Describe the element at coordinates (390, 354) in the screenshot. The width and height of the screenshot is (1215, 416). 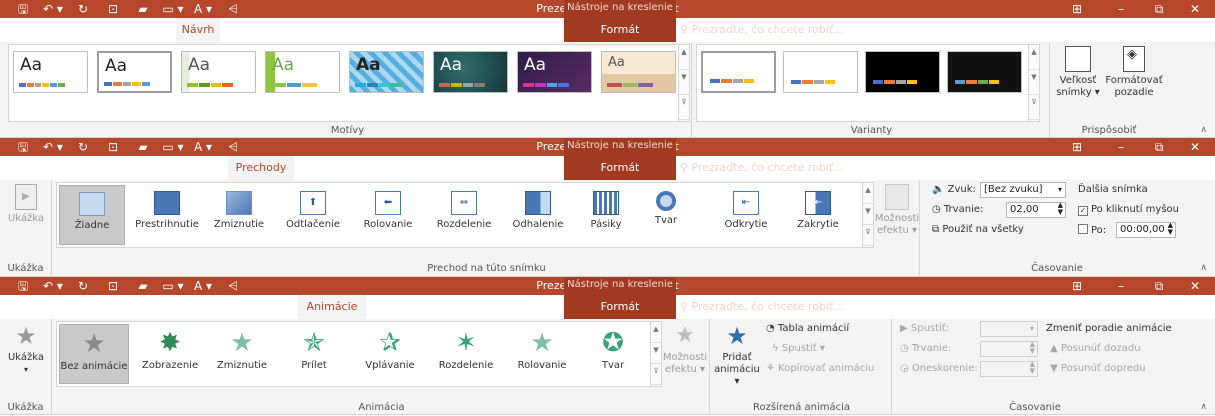
I see `animation-float-in: ✰ Vplávanie` at that location.